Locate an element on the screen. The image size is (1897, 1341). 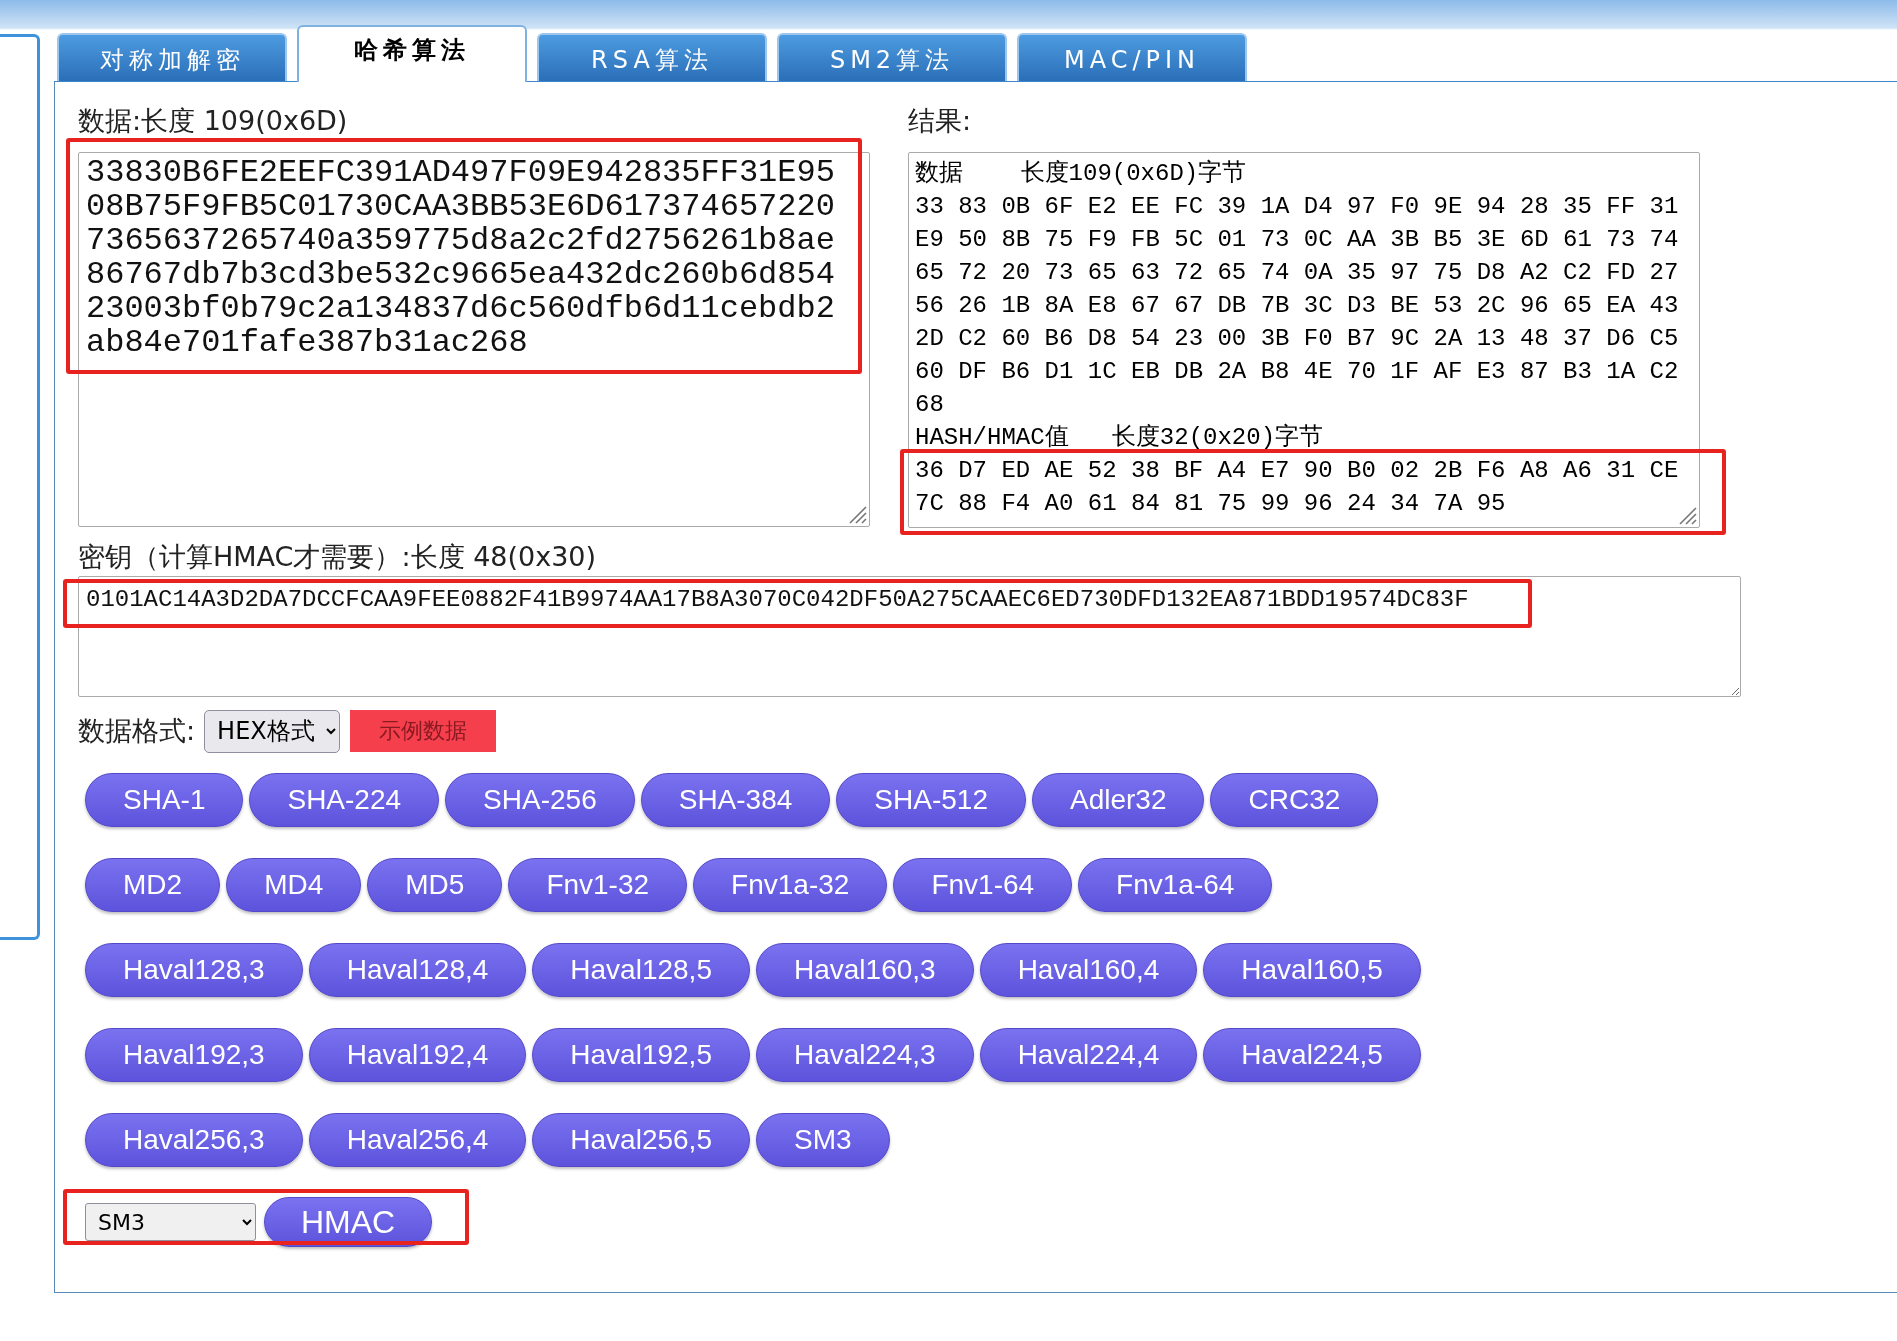
tab: MAC/PIN is located at coordinates (1132, 57).